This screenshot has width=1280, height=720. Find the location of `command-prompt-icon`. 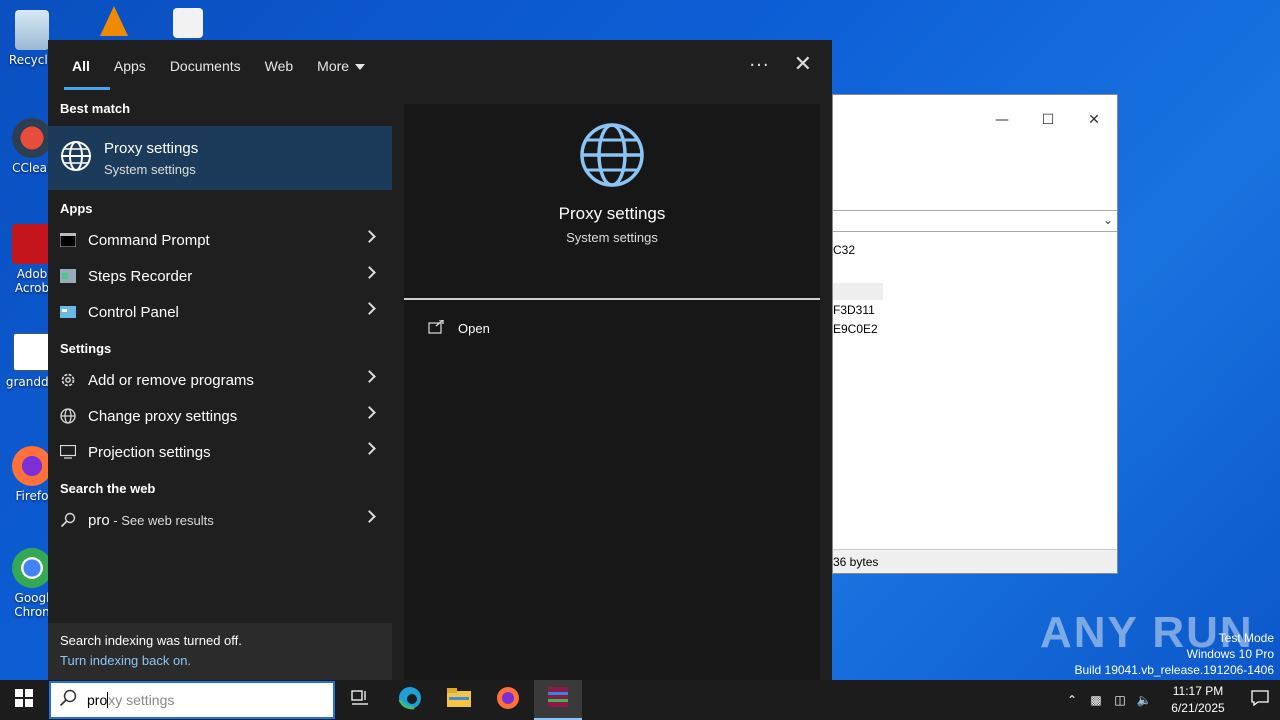

command-prompt-icon is located at coordinates (68, 240).